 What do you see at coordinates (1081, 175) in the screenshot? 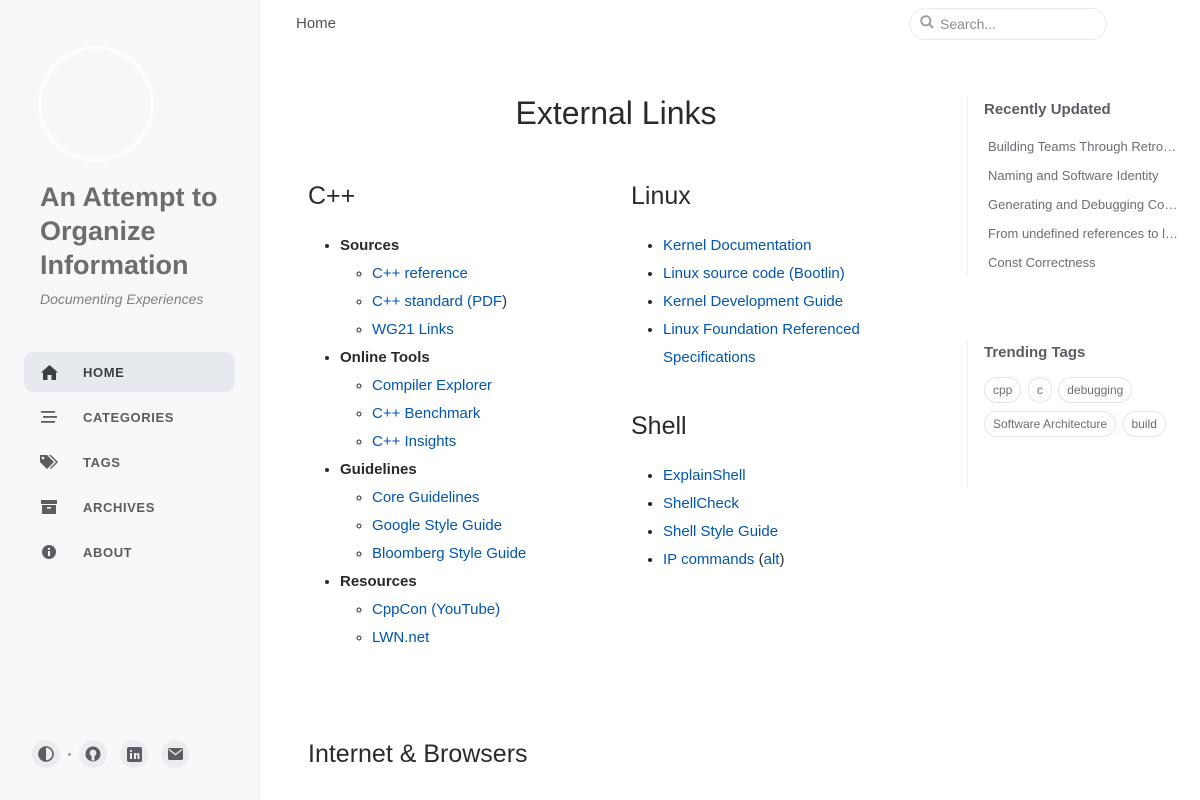
I see `recent-post-link: Naming and Software Identity` at bounding box center [1081, 175].